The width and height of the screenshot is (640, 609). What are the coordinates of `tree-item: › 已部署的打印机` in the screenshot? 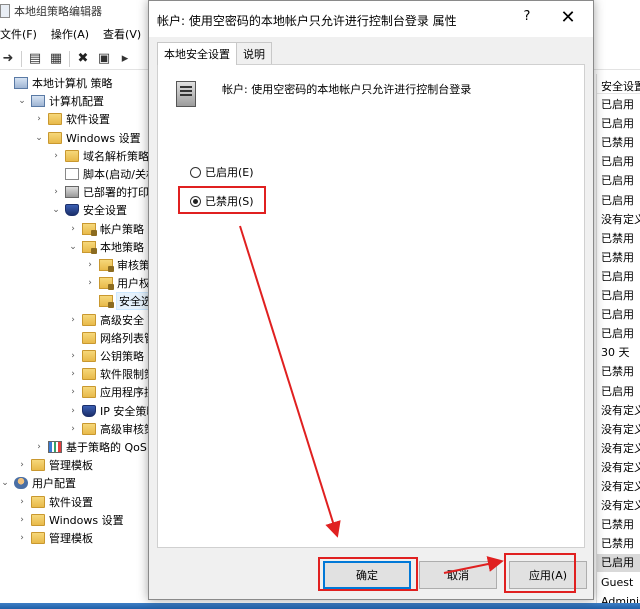 It's located at (105, 192).